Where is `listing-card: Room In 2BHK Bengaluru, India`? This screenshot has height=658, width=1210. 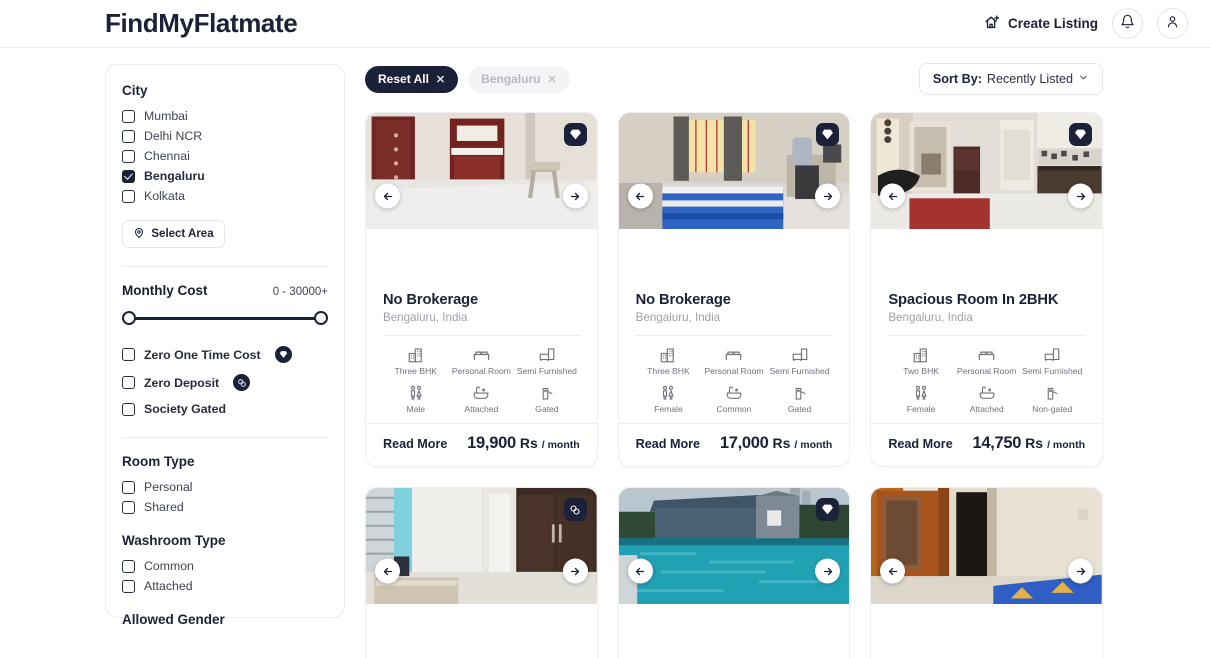
listing-card: Room In 2BHK Bengaluru, India is located at coordinates (481, 572).